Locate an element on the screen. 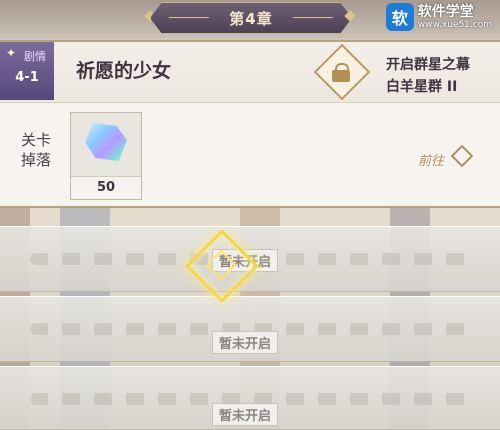 The height and width of the screenshot is (430, 500). stage-badge: ✦ 剧情 4-1 is located at coordinates (27, 71).